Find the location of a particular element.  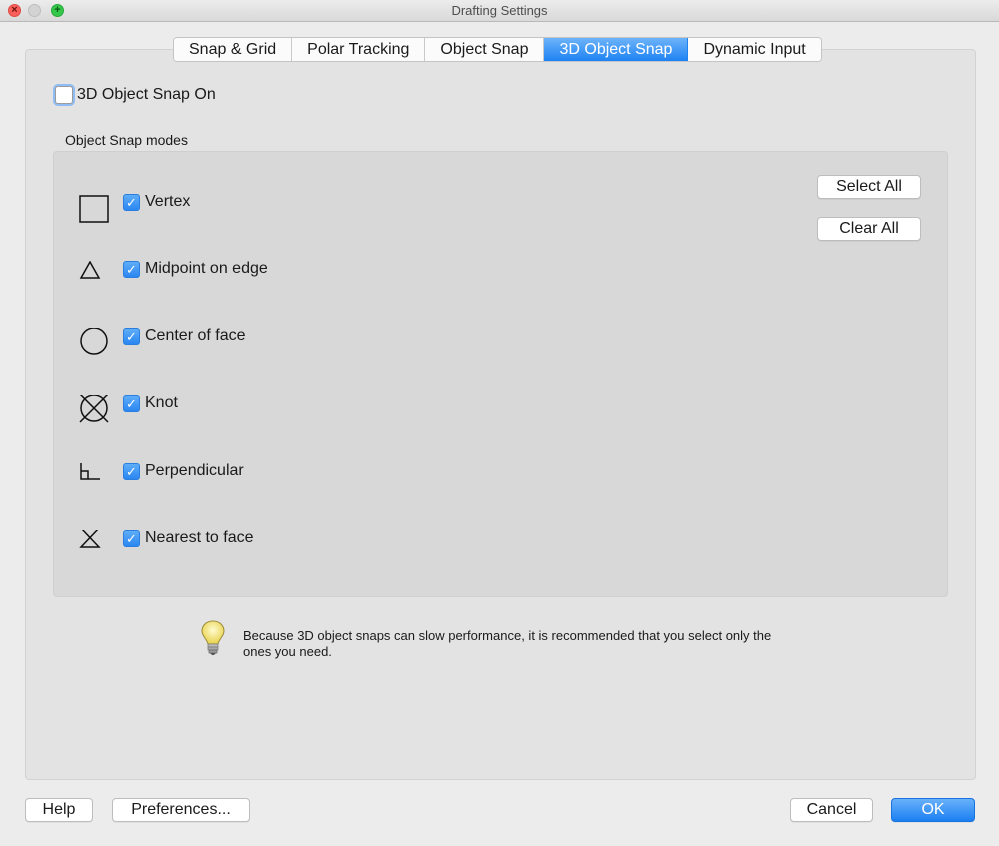

tab-dynamic-input: Dynamic Input is located at coordinates (754, 49).